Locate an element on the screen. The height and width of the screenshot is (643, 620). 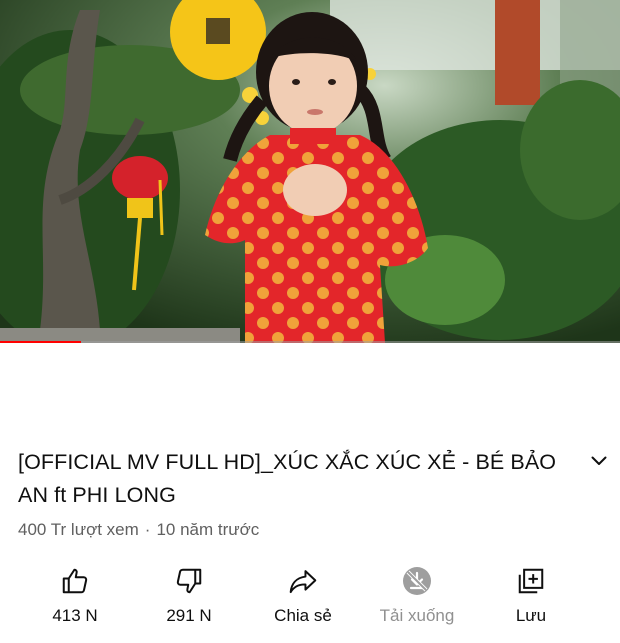
view-count: 400 Tr lượt xem is located at coordinates (78, 529).